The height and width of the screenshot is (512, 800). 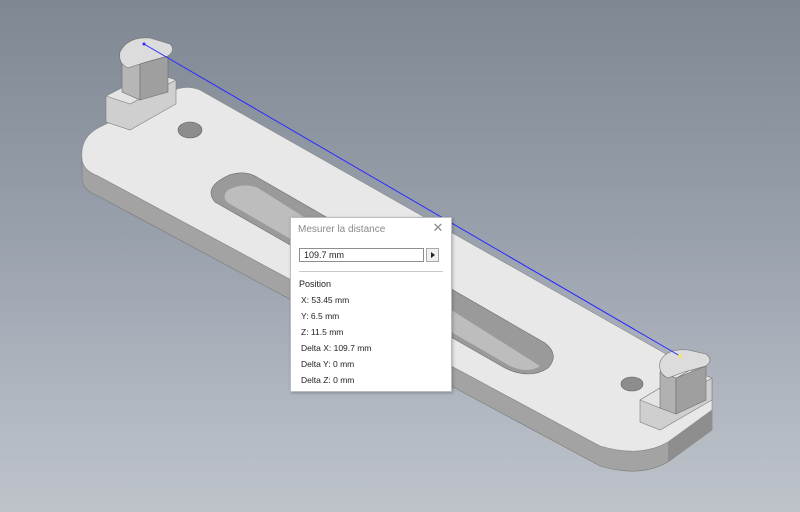 What do you see at coordinates (144, 44) in the screenshot?
I see `measure-point-start` at bounding box center [144, 44].